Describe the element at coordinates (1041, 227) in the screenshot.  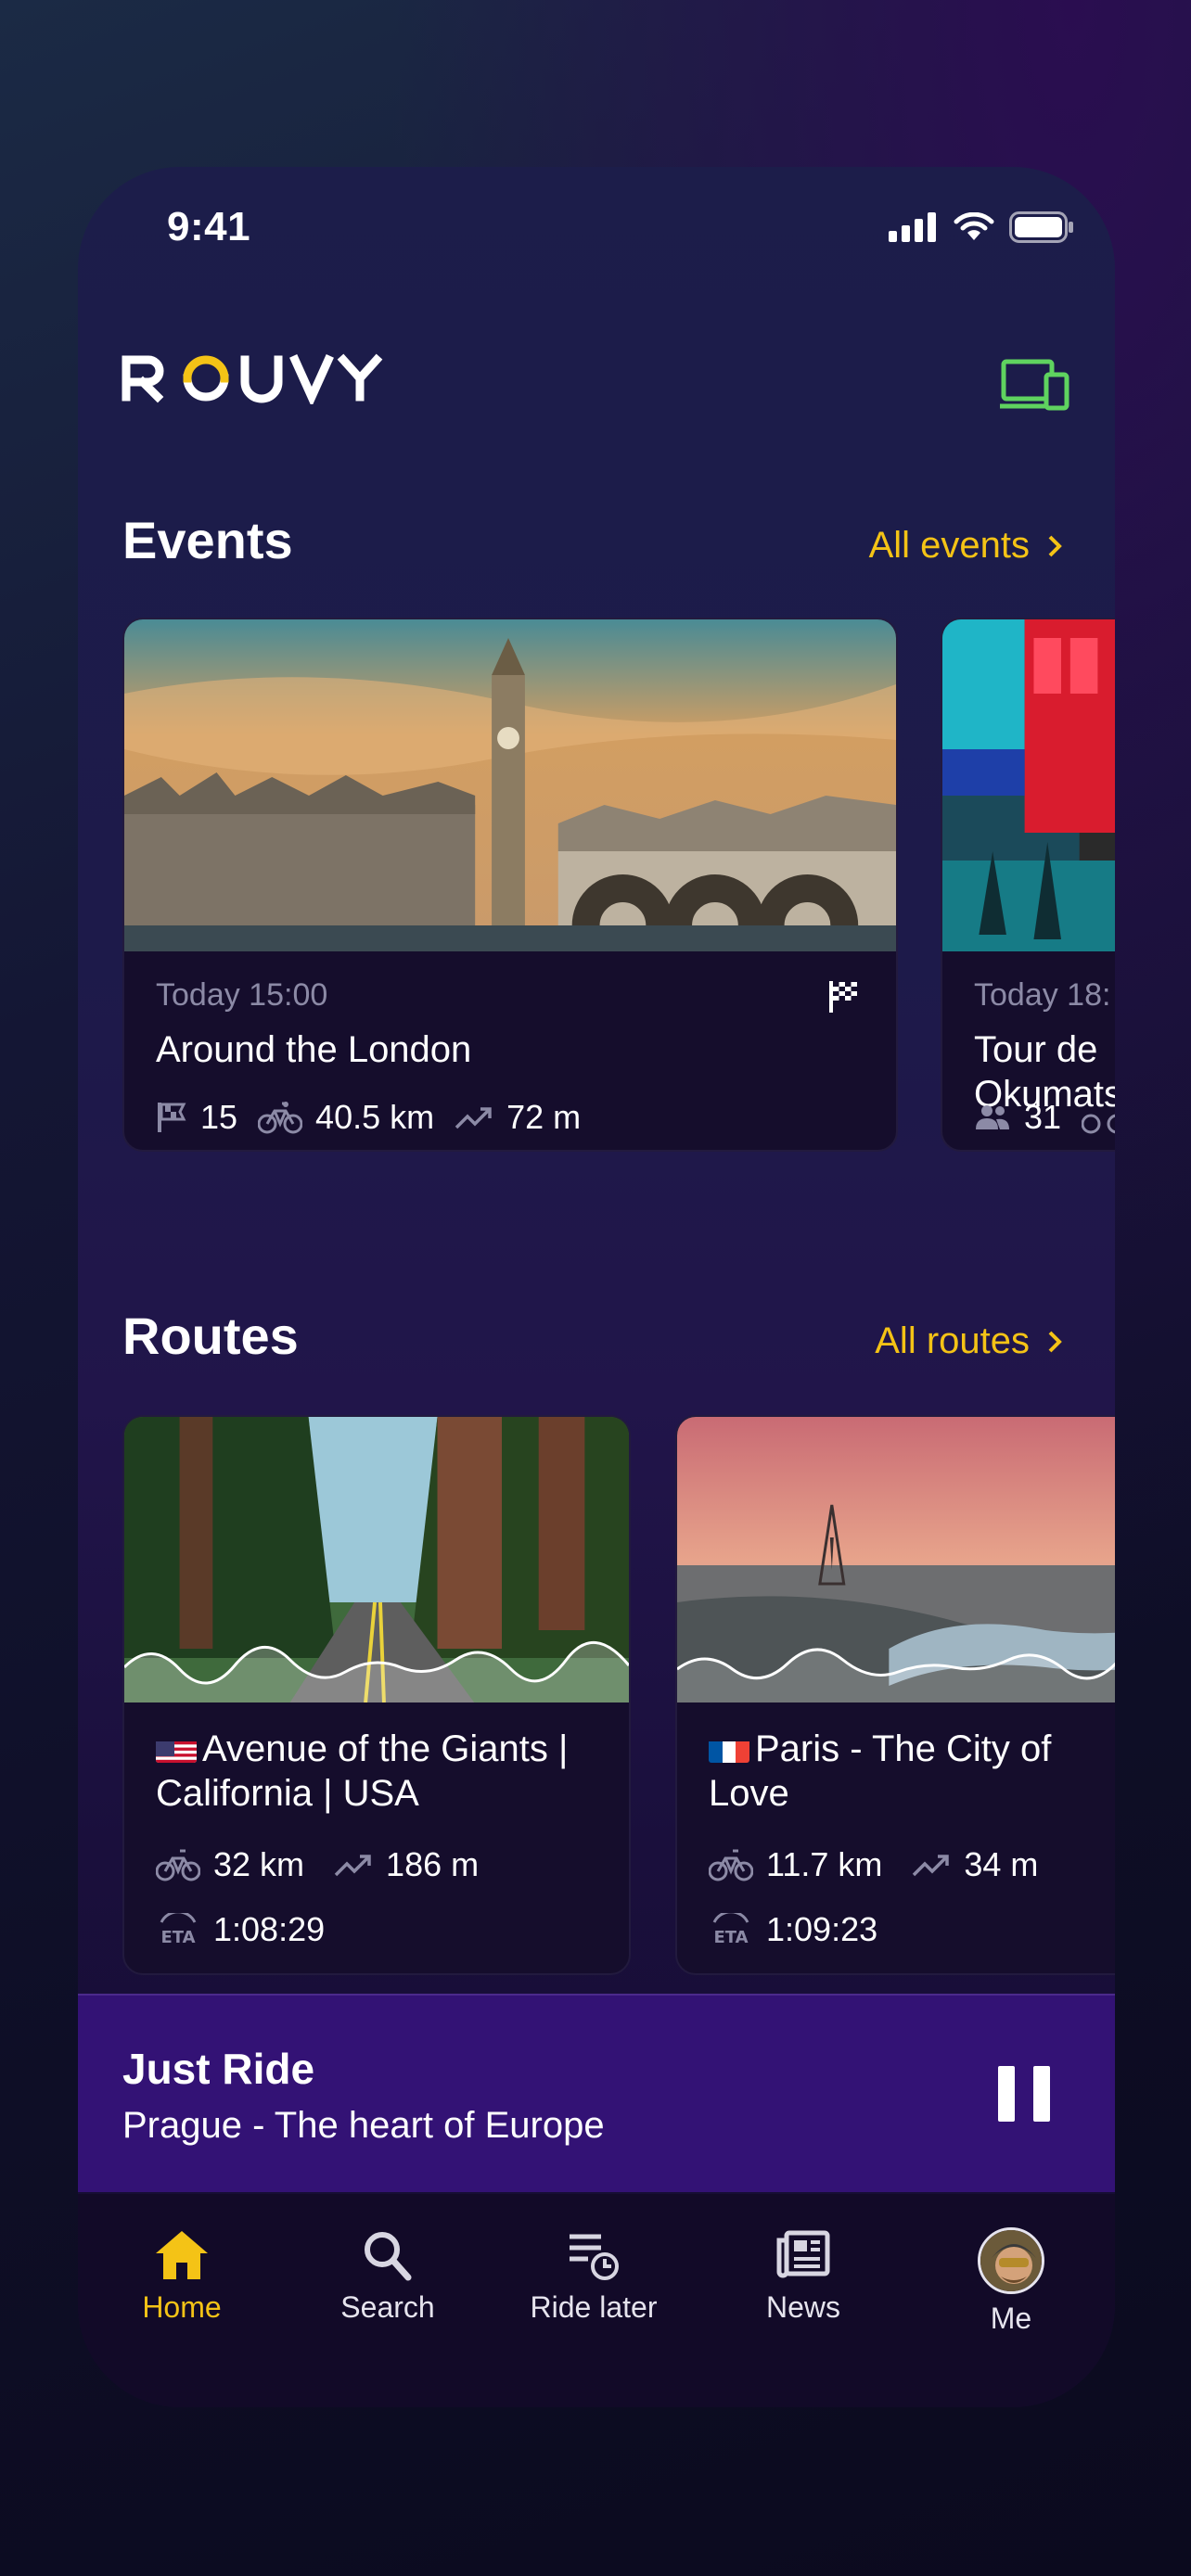
I see `battery-icon` at that location.